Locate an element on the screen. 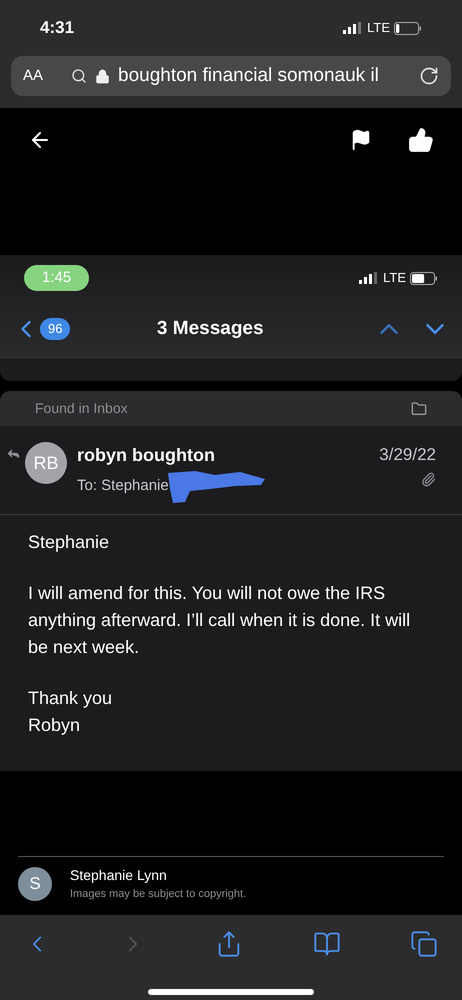 The width and height of the screenshot is (462, 1000). address-bar: AA boughton financial somonauk il is located at coordinates (231, 76).